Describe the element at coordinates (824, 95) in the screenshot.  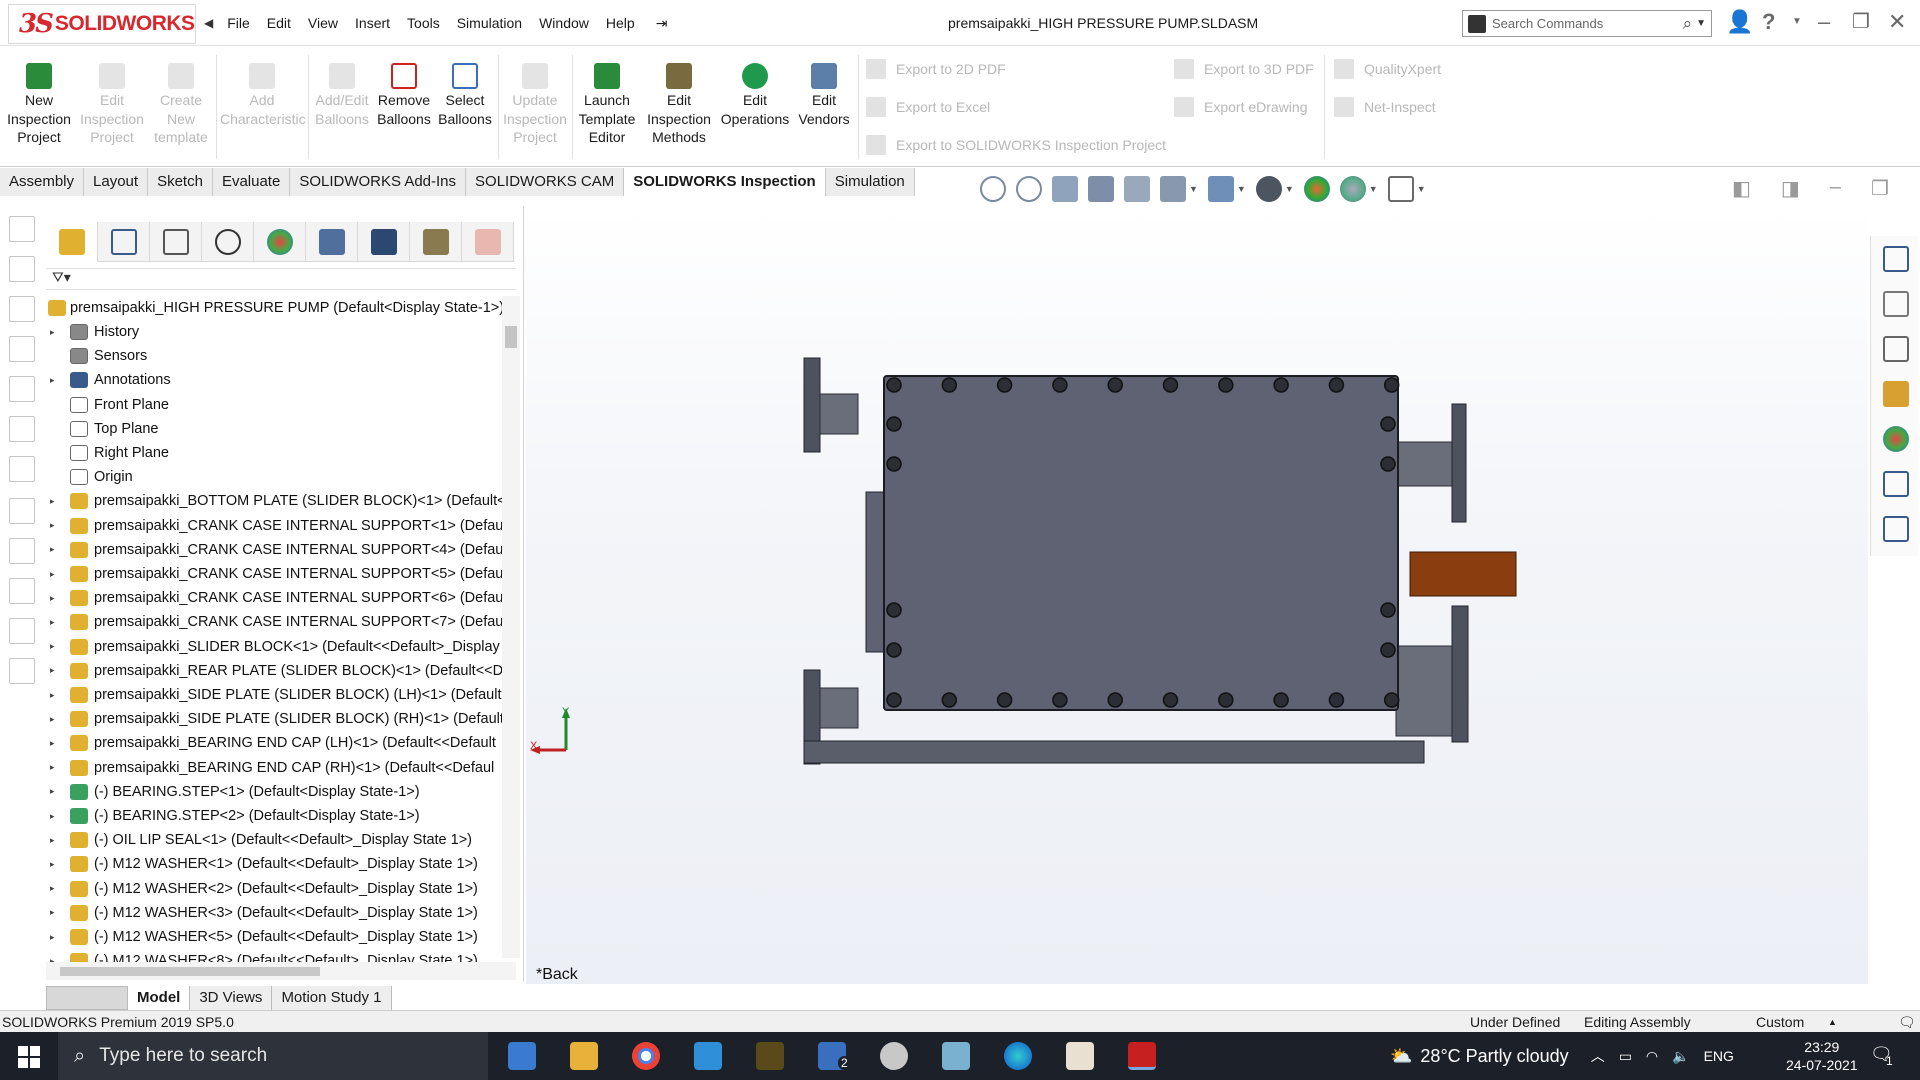
I see `edit-vendors-button: Edit Vendors` at that location.